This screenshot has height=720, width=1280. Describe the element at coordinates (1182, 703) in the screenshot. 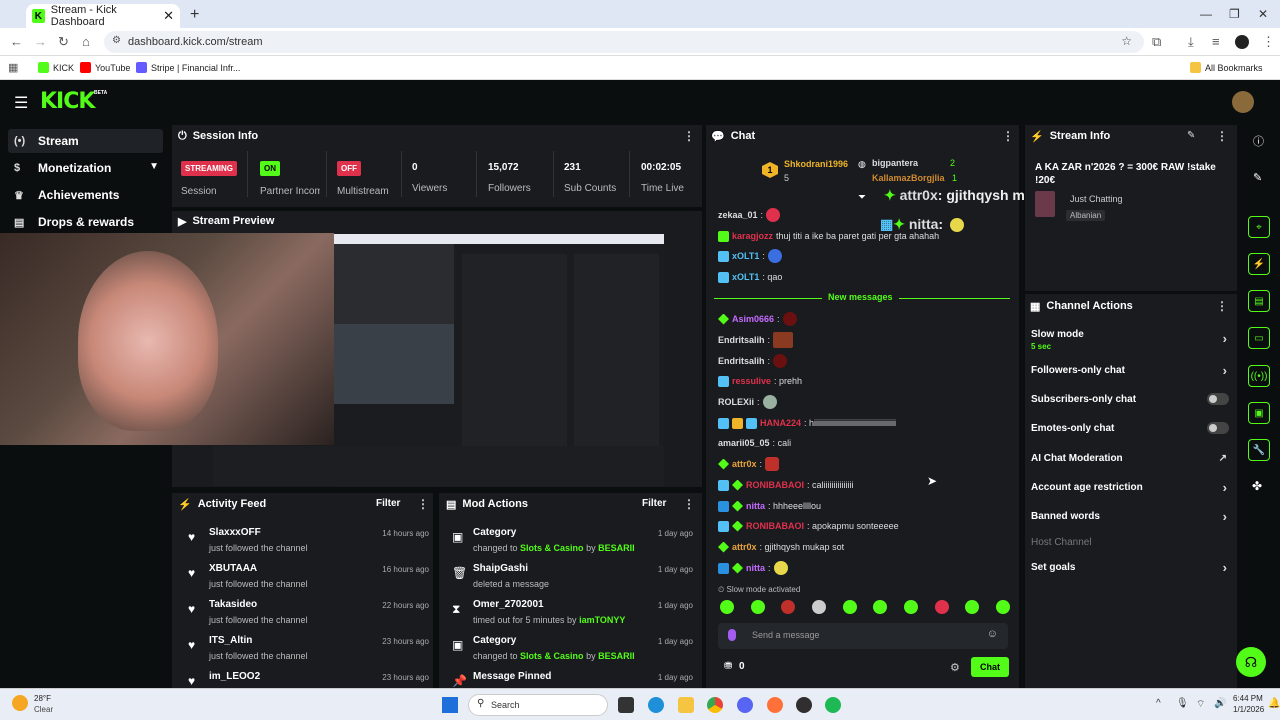

I see `microphone-icon: 🎙` at that location.